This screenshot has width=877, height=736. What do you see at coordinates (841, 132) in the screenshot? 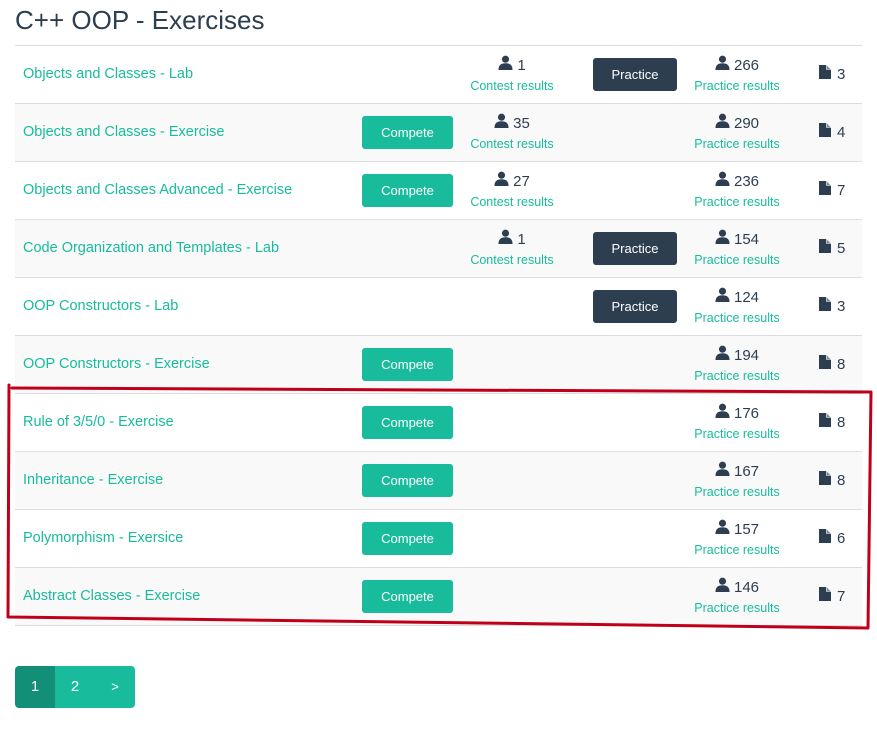
I see `docs-count: 4` at bounding box center [841, 132].